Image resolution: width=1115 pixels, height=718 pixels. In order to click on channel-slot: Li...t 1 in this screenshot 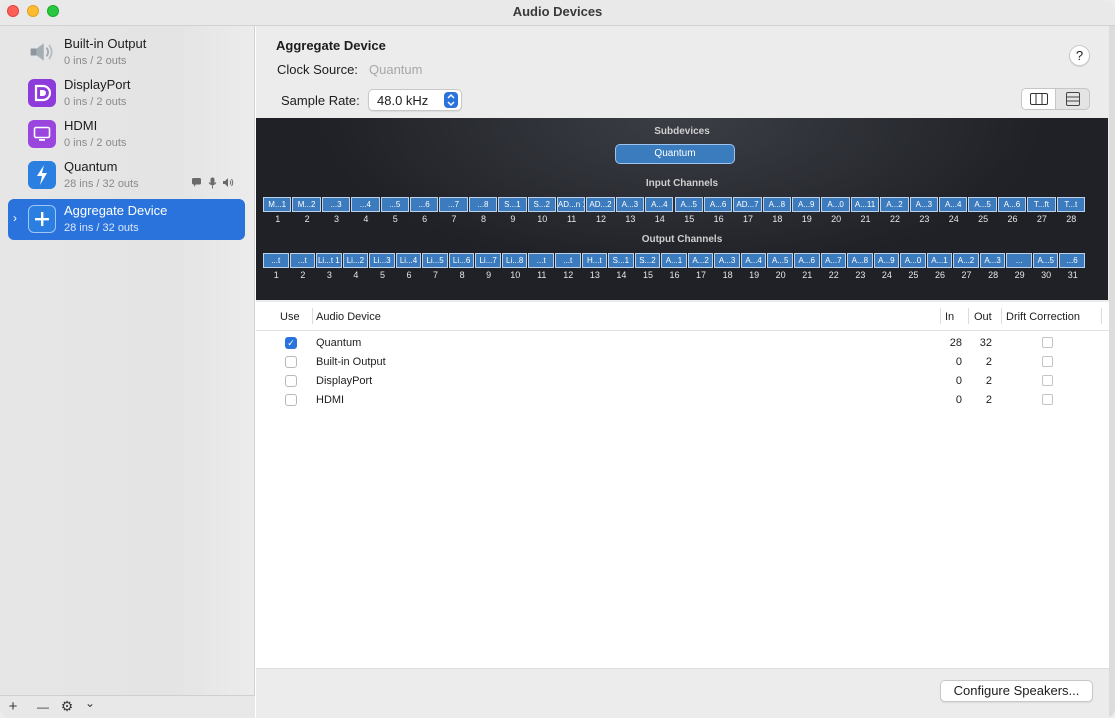, I will do `click(329, 260)`.